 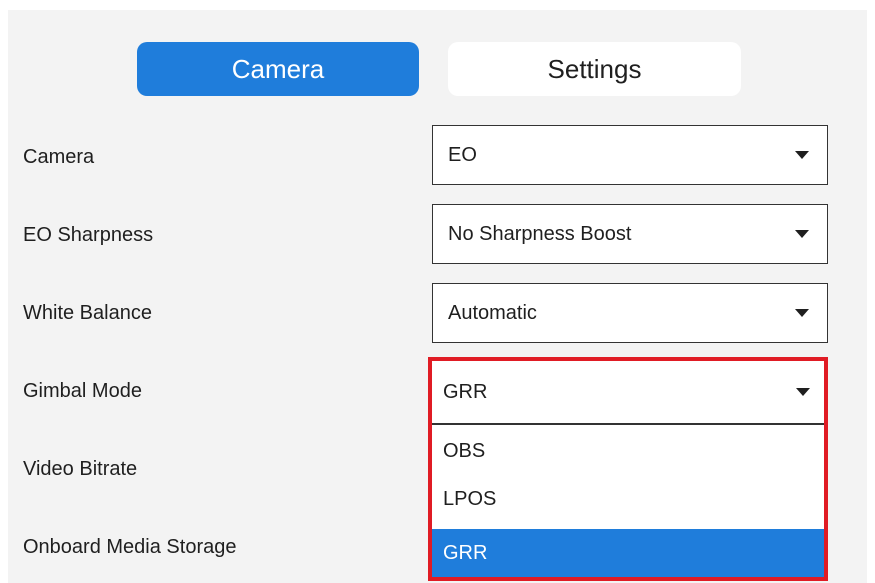 I want to click on tab-camera: Camera, so click(x=278, y=69).